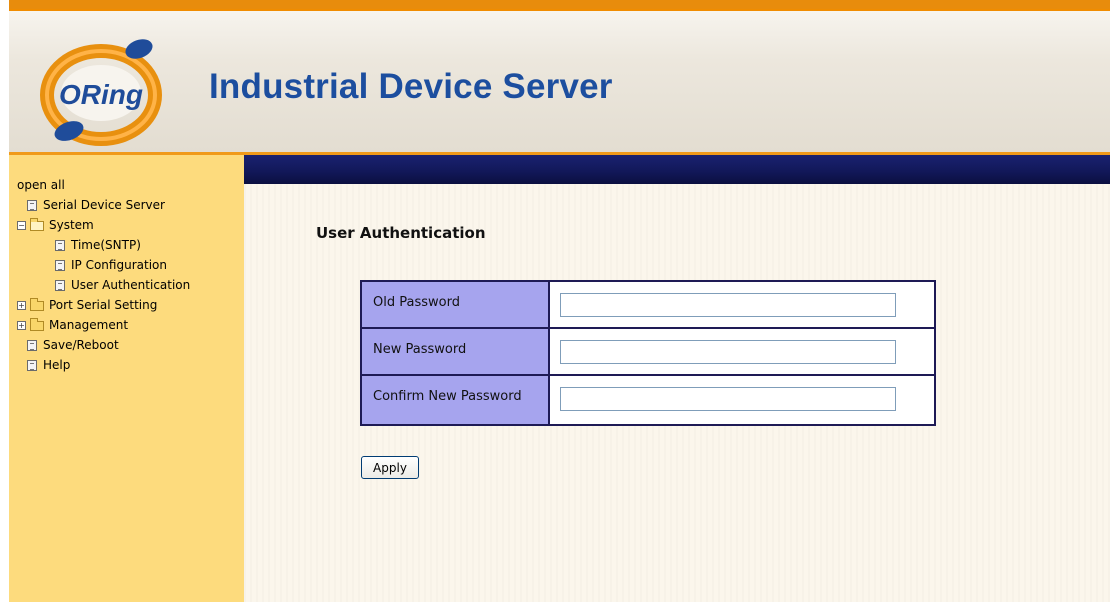  Describe the element at coordinates (21, 225) in the screenshot. I see `collapse-icon: −` at that location.